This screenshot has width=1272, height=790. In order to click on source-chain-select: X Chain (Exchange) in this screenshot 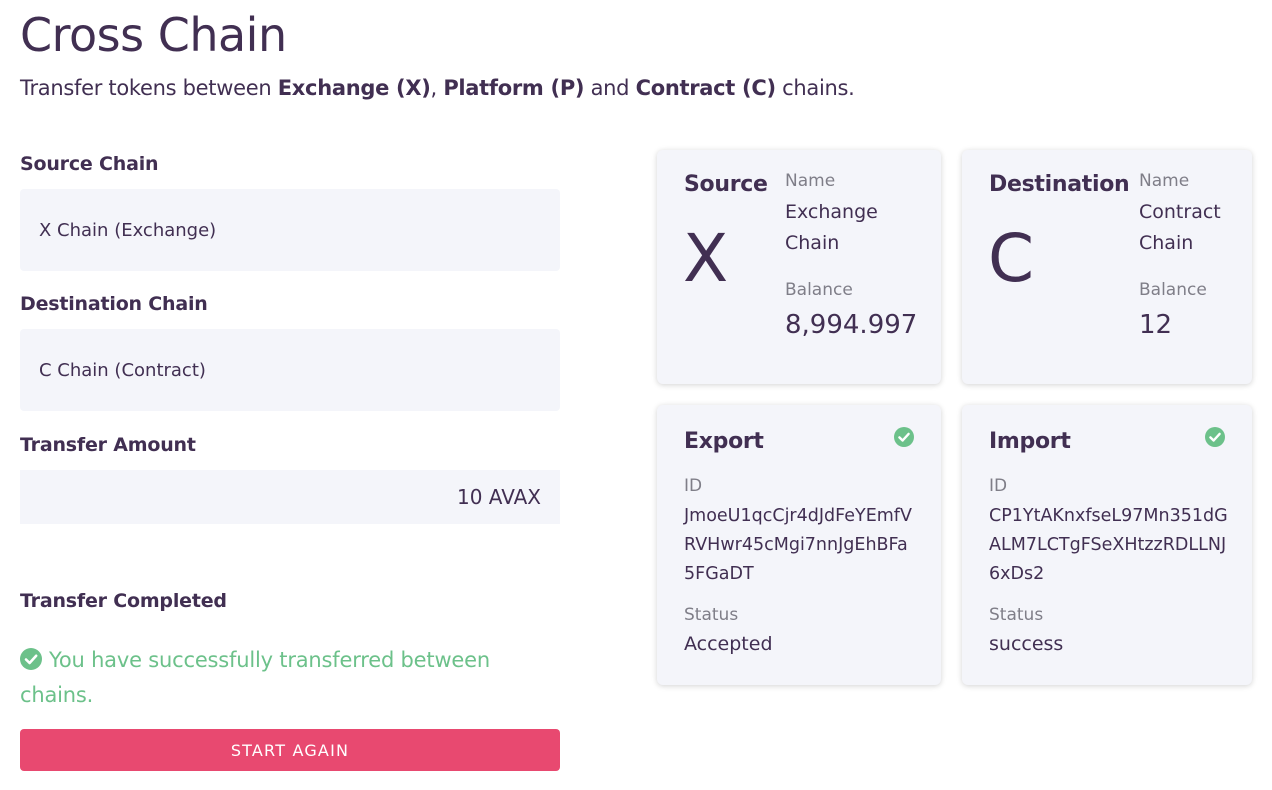, I will do `click(290, 230)`.